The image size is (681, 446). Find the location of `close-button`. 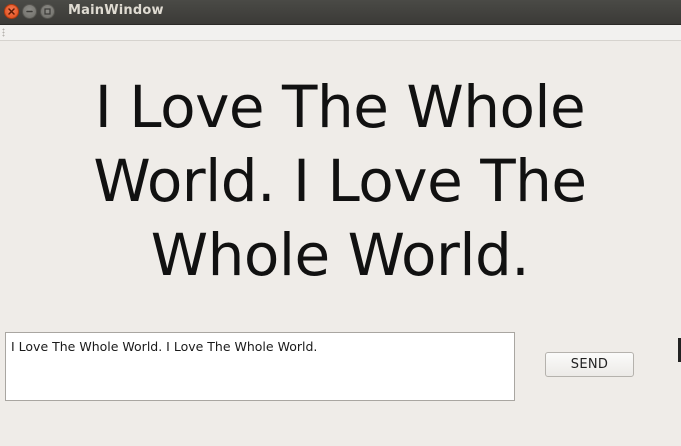

close-button is located at coordinates (11, 11).